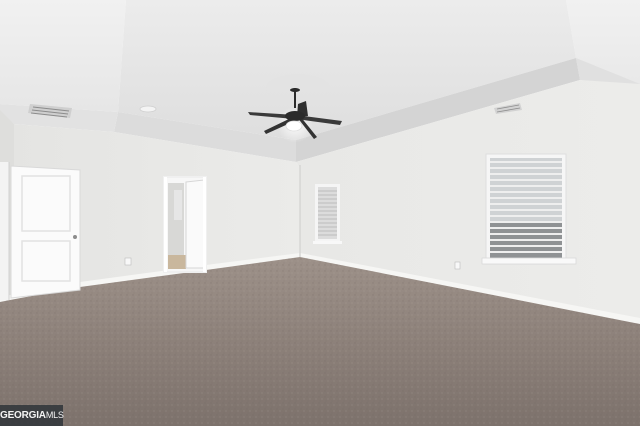 This screenshot has width=640, height=426. What do you see at coordinates (327, 214) in the screenshot?
I see `small-window` at bounding box center [327, 214].